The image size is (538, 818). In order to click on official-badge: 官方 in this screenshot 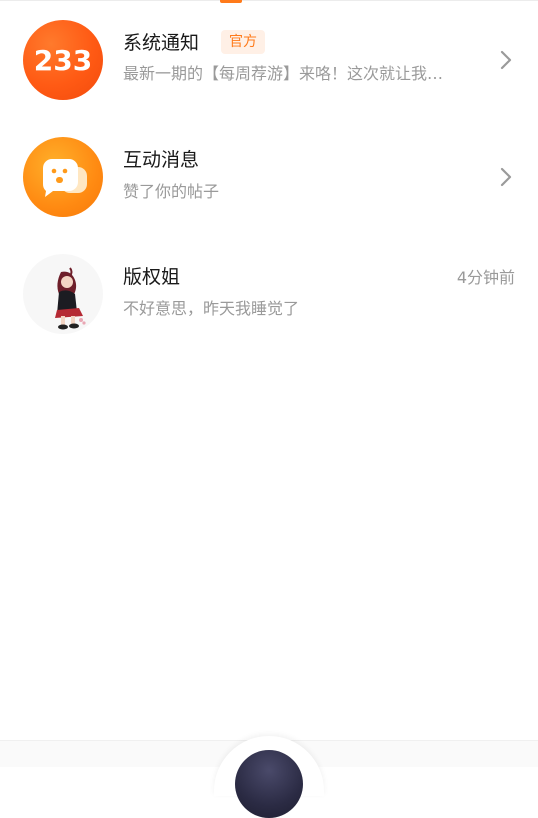, I will do `click(243, 42)`.